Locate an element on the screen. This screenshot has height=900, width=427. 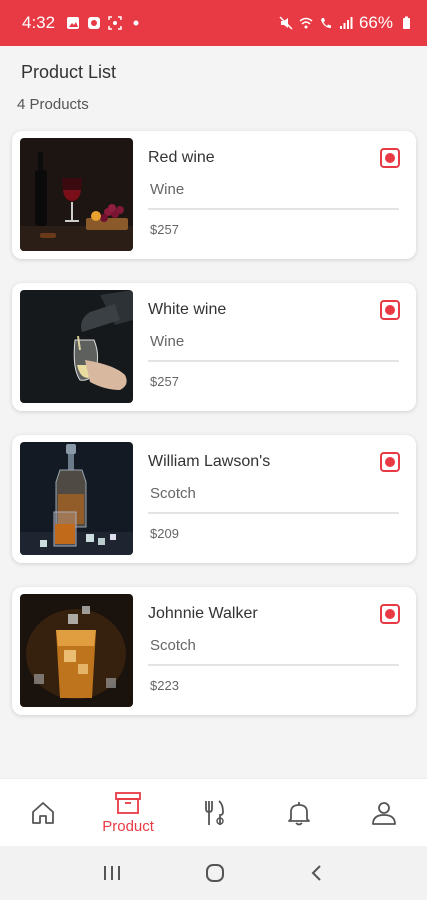
home-button-icon is located at coordinates (215, 873).